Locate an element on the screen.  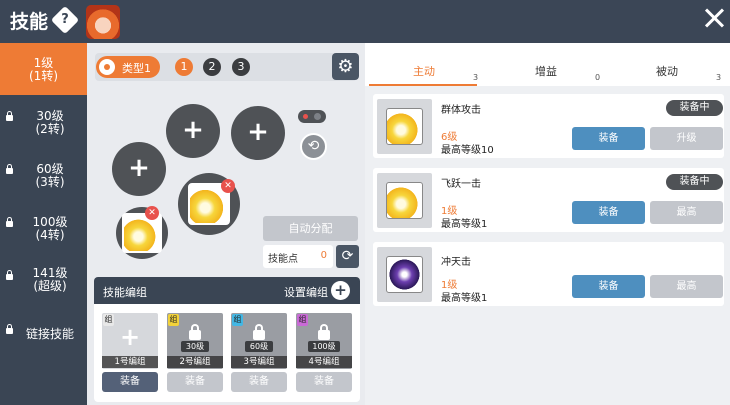
skill-name: 群体攻击 is located at coordinates (461, 110).